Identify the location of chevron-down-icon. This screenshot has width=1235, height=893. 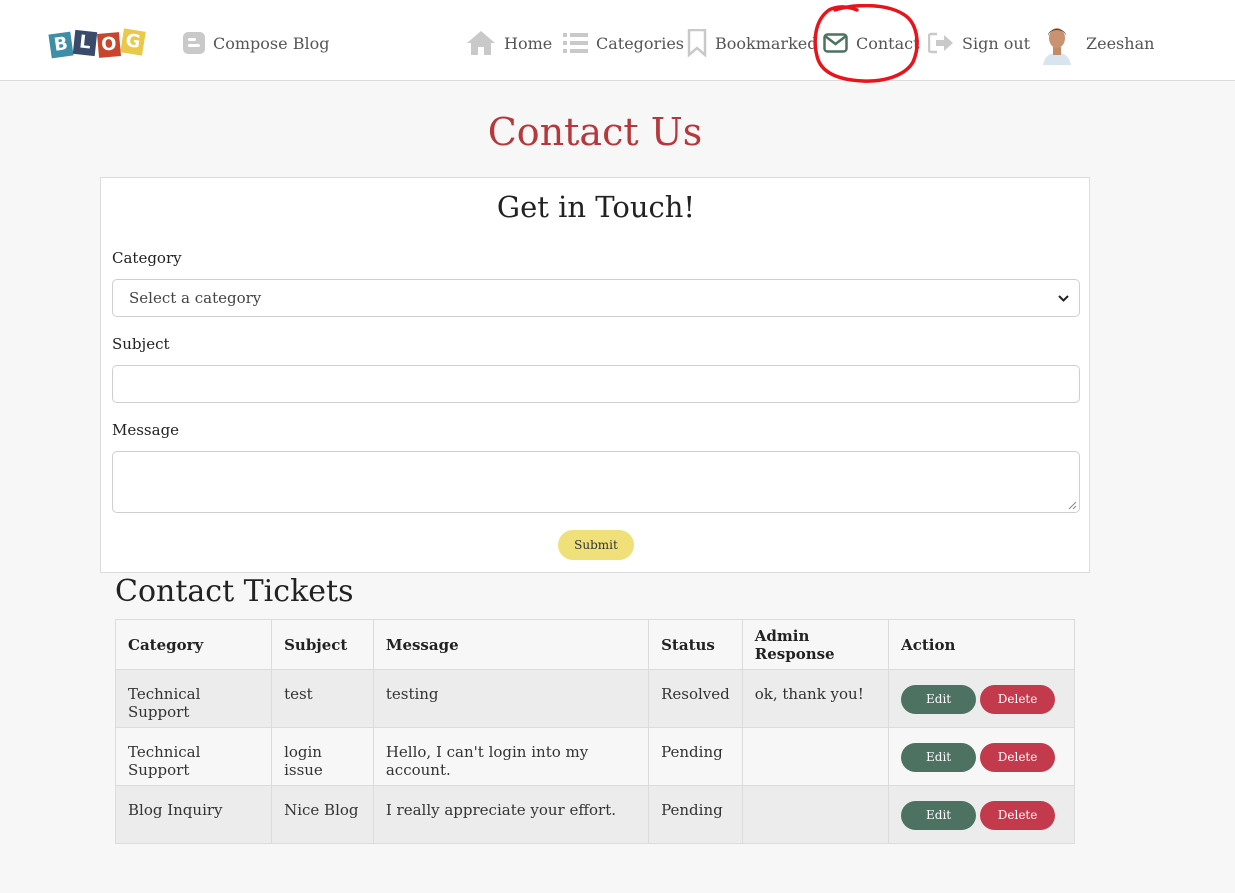
(1063, 298).